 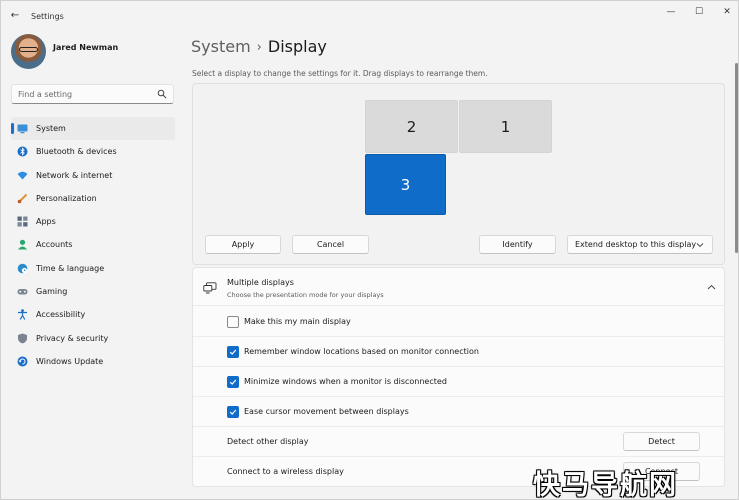 I want to click on detect-display-label: Detect other display, so click(x=268, y=441).